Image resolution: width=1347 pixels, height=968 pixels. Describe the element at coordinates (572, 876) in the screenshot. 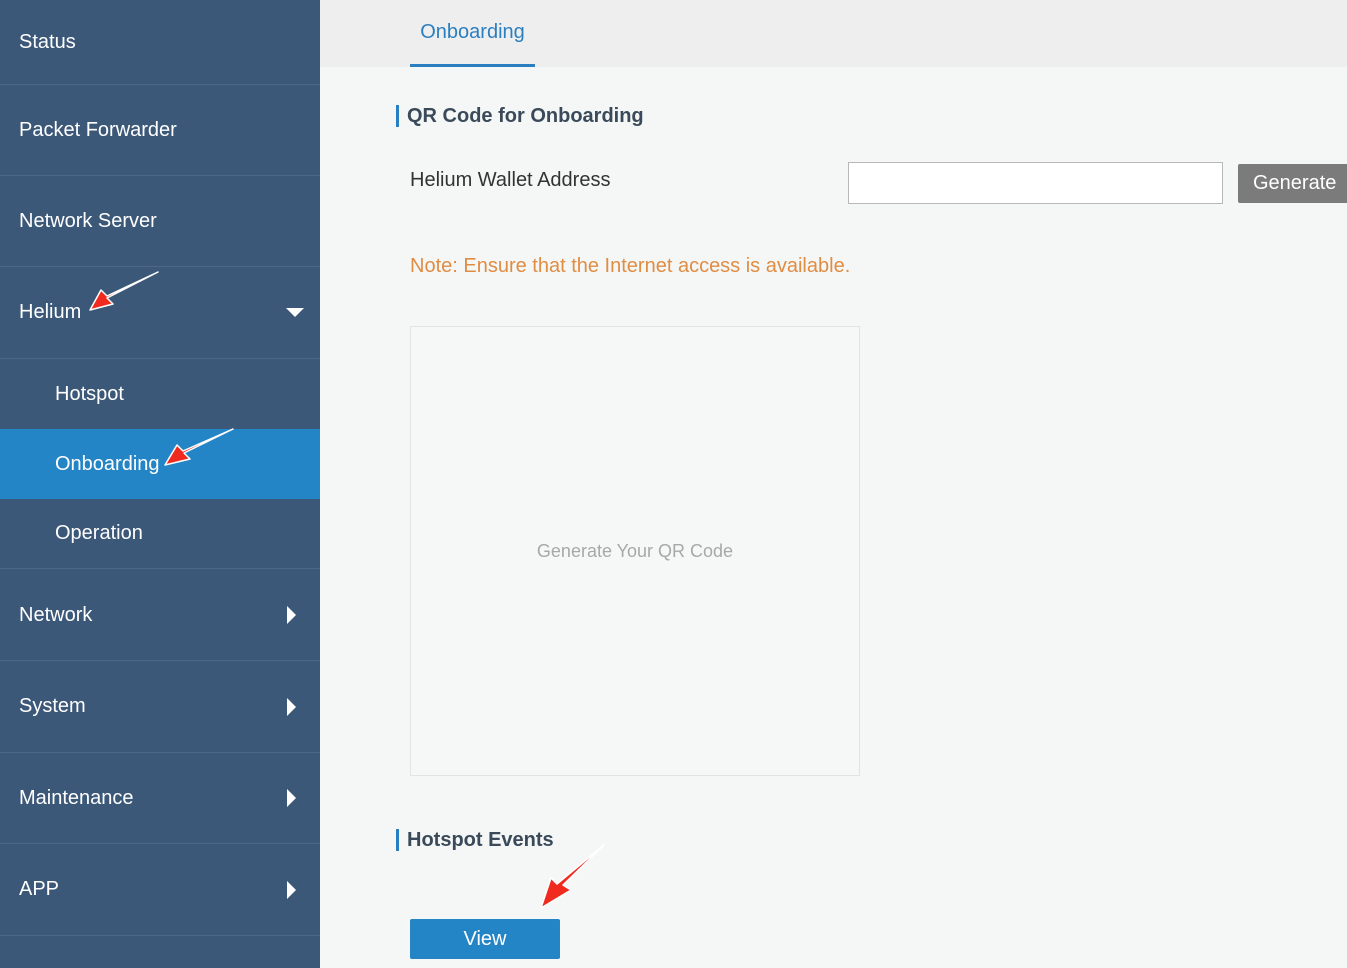

I see `annotation-arrow-icon` at that location.